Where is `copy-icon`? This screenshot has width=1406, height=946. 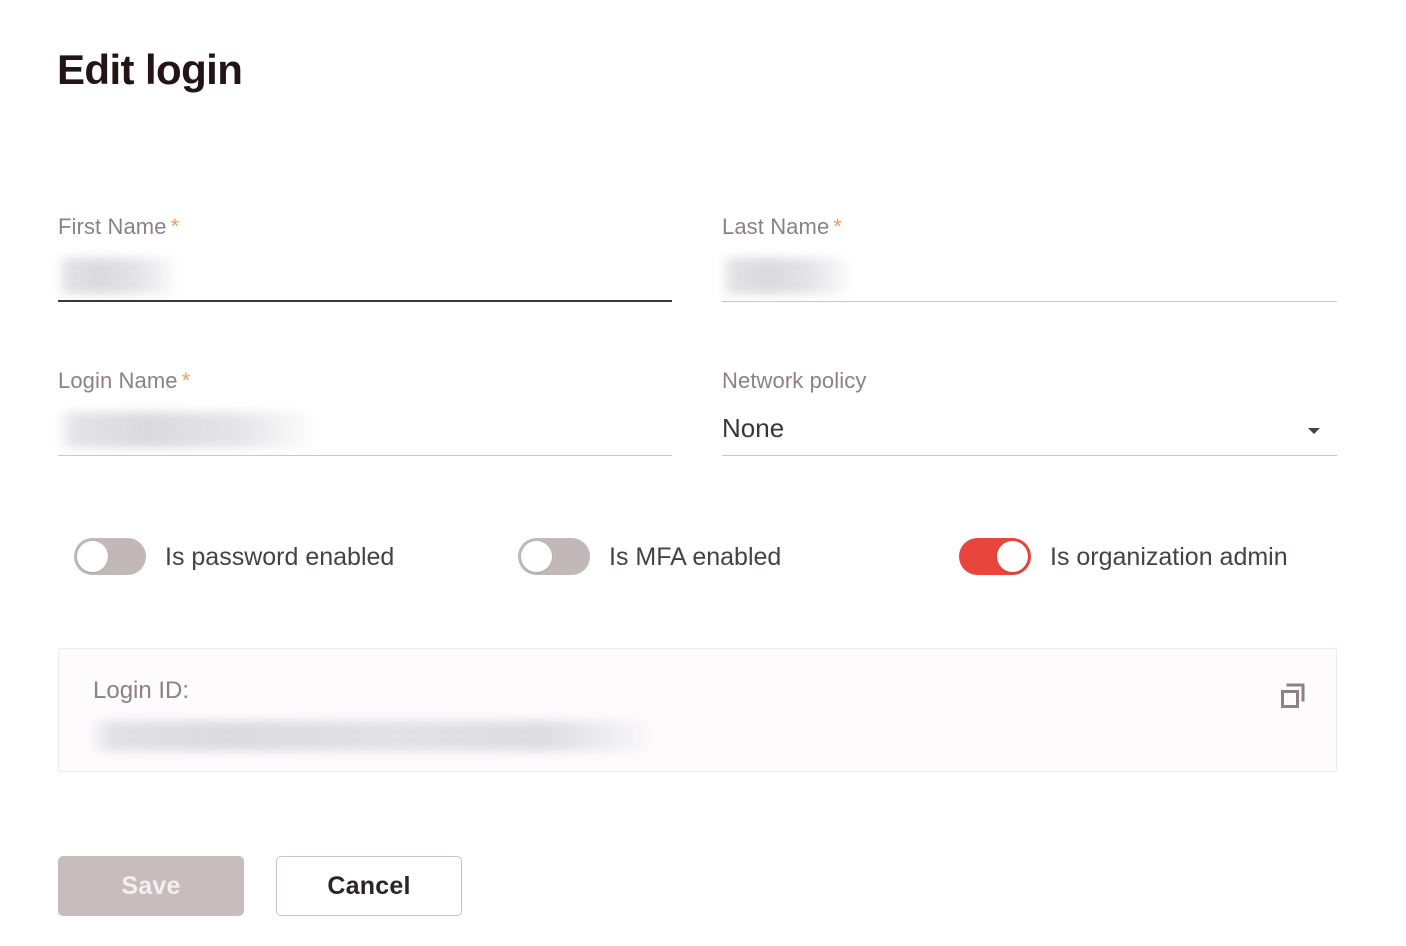
copy-icon is located at coordinates (1293, 696).